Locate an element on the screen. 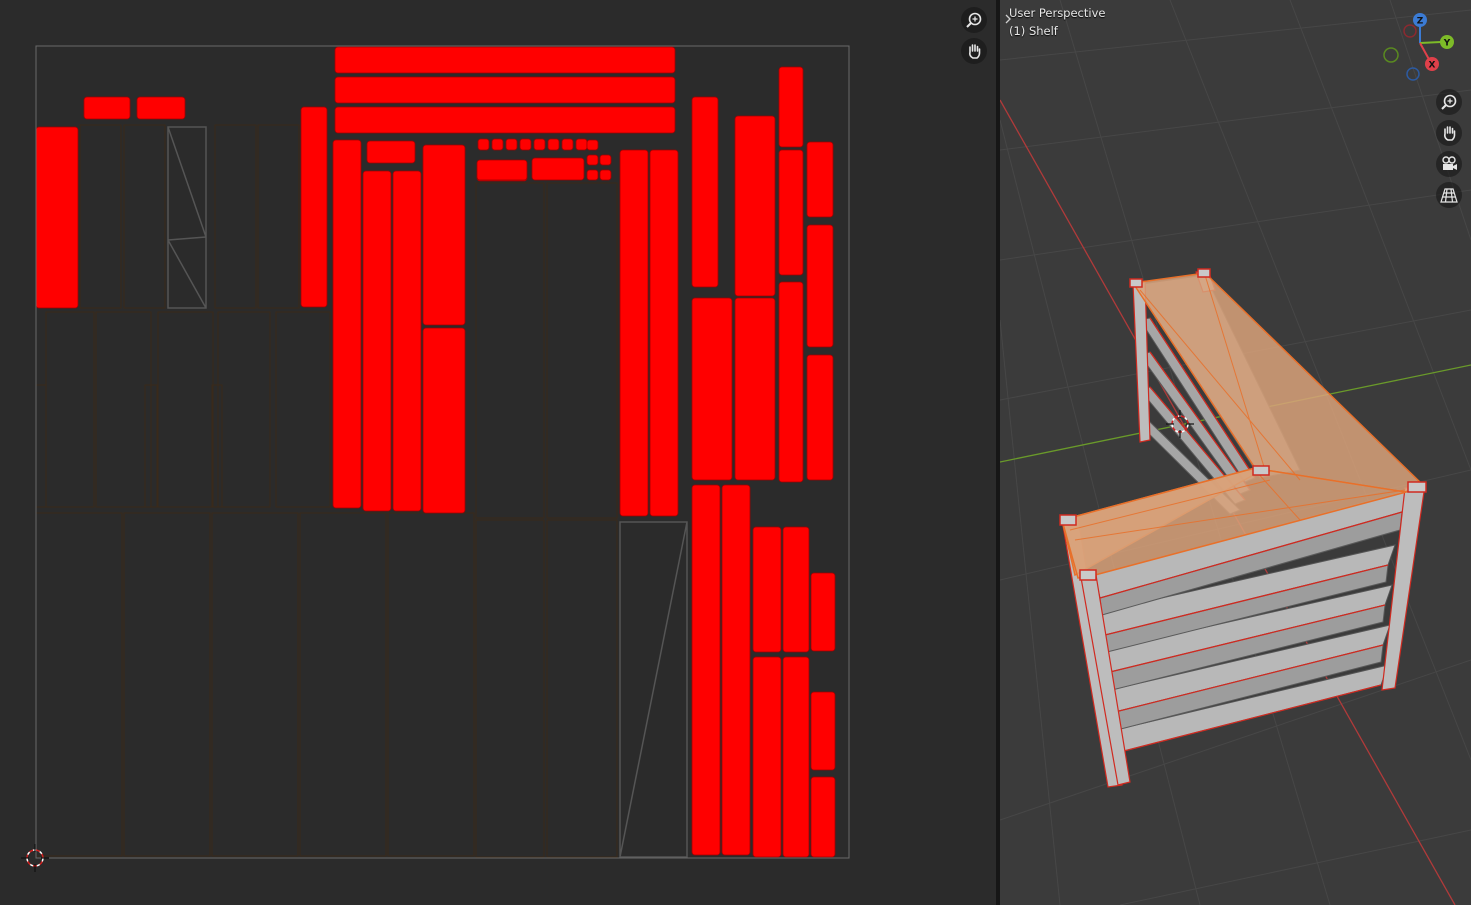 Image resolution: width=1471 pixels, height=905 pixels. viewport-camera-button is located at coordinates (1449, 164).